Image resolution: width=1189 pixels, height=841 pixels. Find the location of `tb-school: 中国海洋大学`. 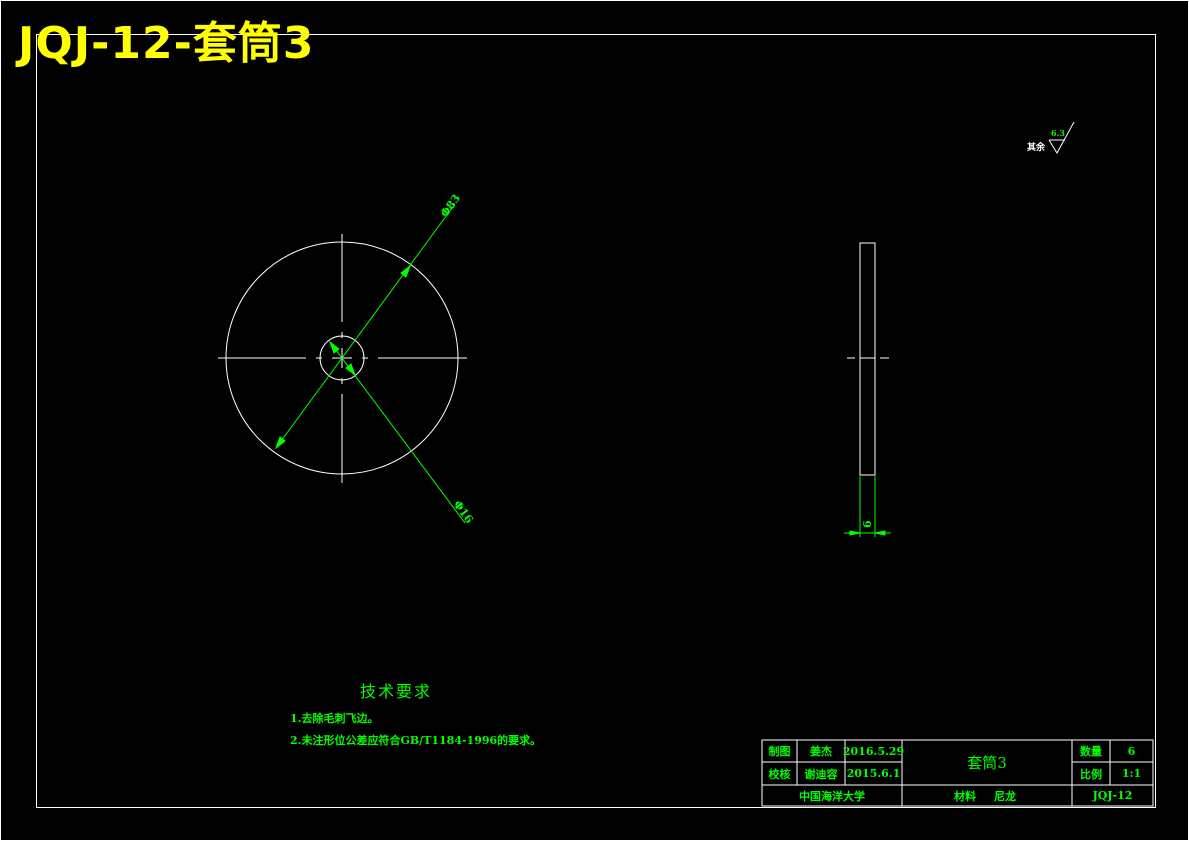

tb-school: 中国海洋大学 is located at coordinates (832, 796).